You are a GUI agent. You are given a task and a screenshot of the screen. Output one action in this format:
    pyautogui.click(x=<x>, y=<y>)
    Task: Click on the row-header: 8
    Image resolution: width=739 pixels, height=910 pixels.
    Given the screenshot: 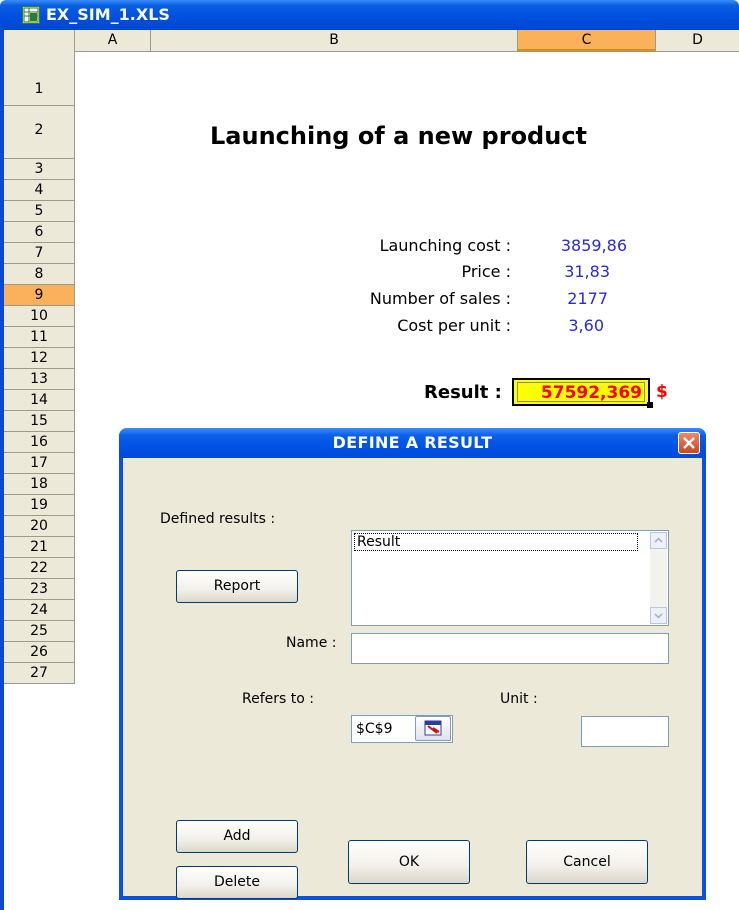 What is the action you would take?
    pyautogui.click(x=39, y=274)
    